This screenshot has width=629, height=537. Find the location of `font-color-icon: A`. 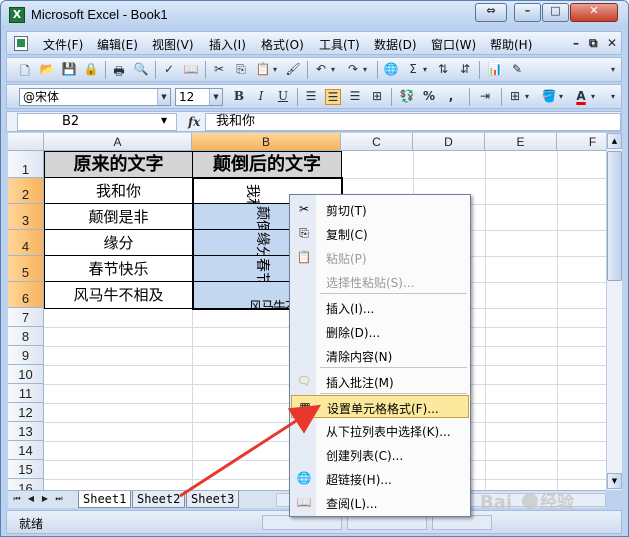

font-color-icon: A is located at coordinates (581, 97).